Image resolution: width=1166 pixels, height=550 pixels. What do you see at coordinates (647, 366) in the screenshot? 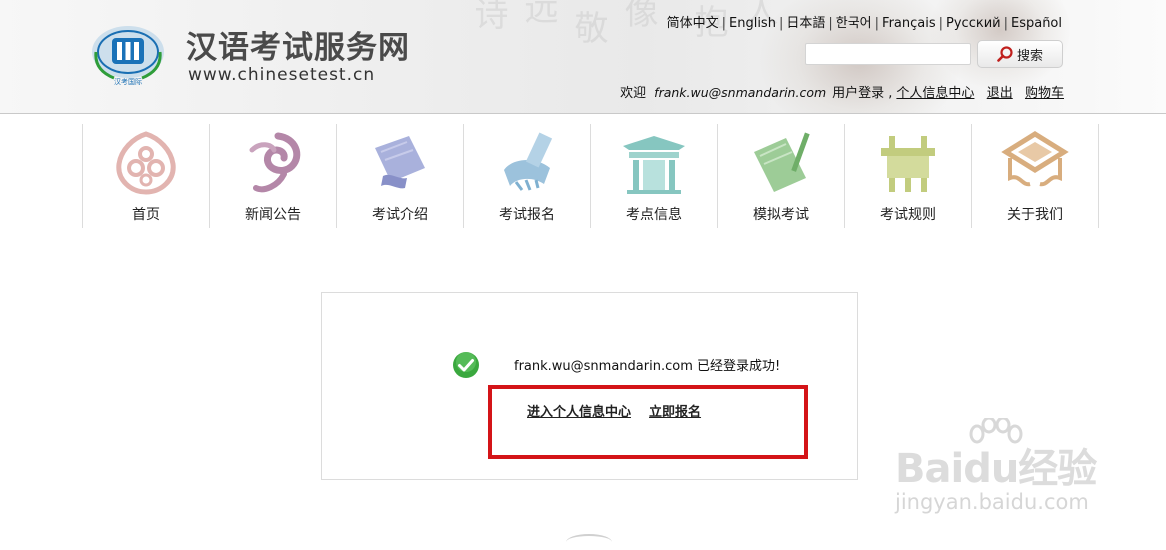
I see `login-success-message: frank.wu@snmandarin.com 已经登录成功!` at bounding box center [647, 366].